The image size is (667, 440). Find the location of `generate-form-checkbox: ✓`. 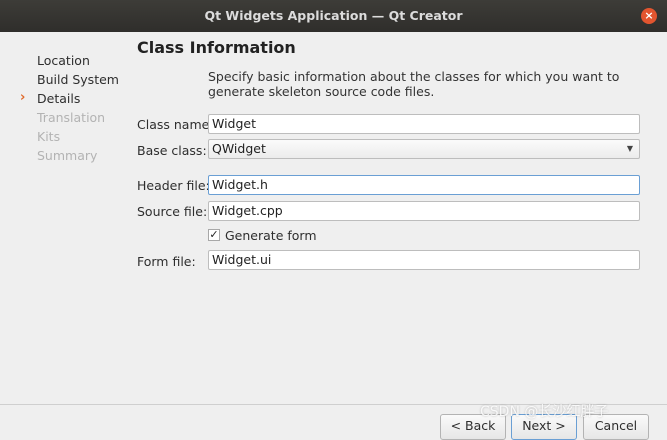

generate-form-checkbox: ✓ is located at coordinates (214, 235).